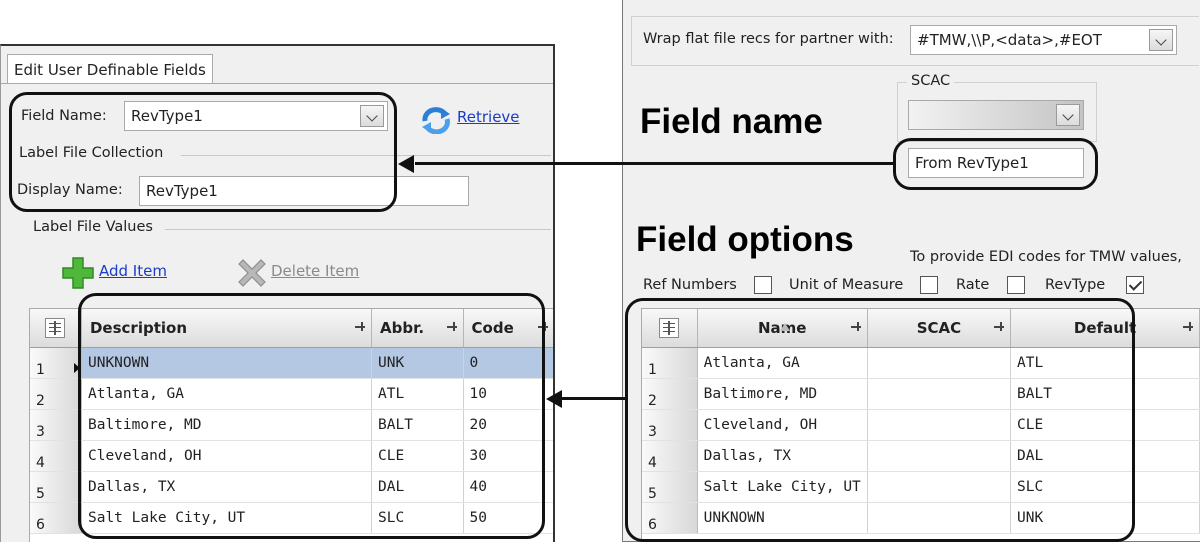 This screenshot has height=542, width=1200. I want to click on wrap-flat-file-label: Wrap flat file recs for partner with:, so click(768, 39).